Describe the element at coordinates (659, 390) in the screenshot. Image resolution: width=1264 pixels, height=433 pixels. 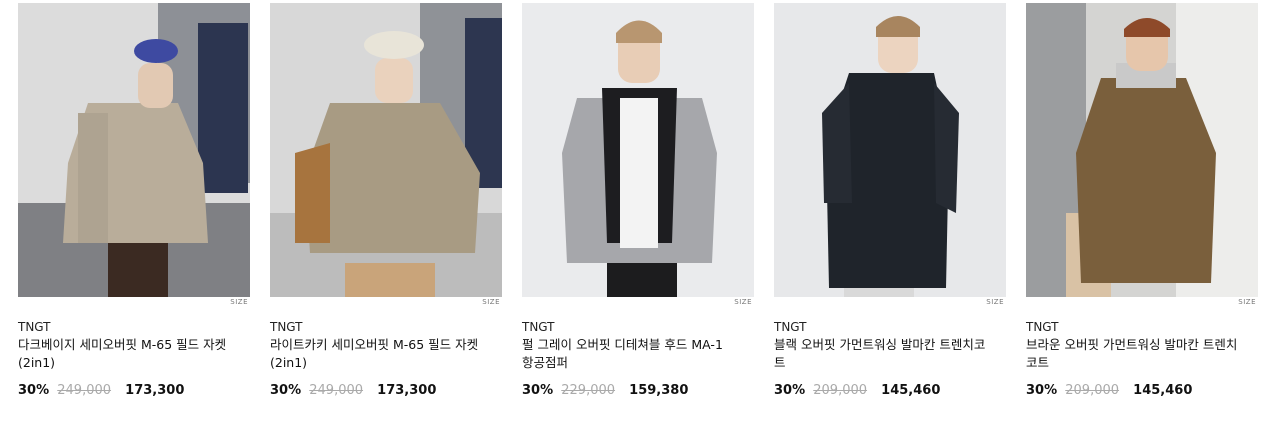
I see `sale-price: 159,380` at that location.